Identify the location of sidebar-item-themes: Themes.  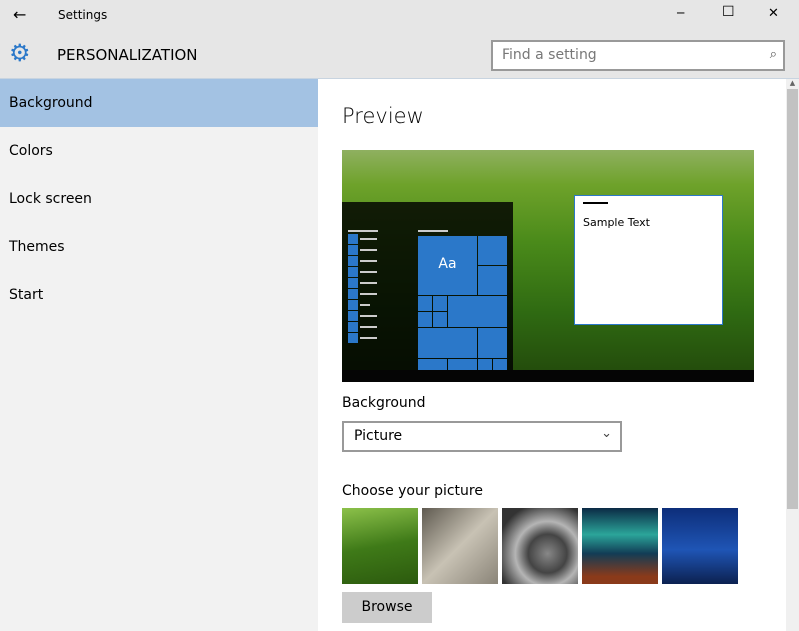
(159, 247).